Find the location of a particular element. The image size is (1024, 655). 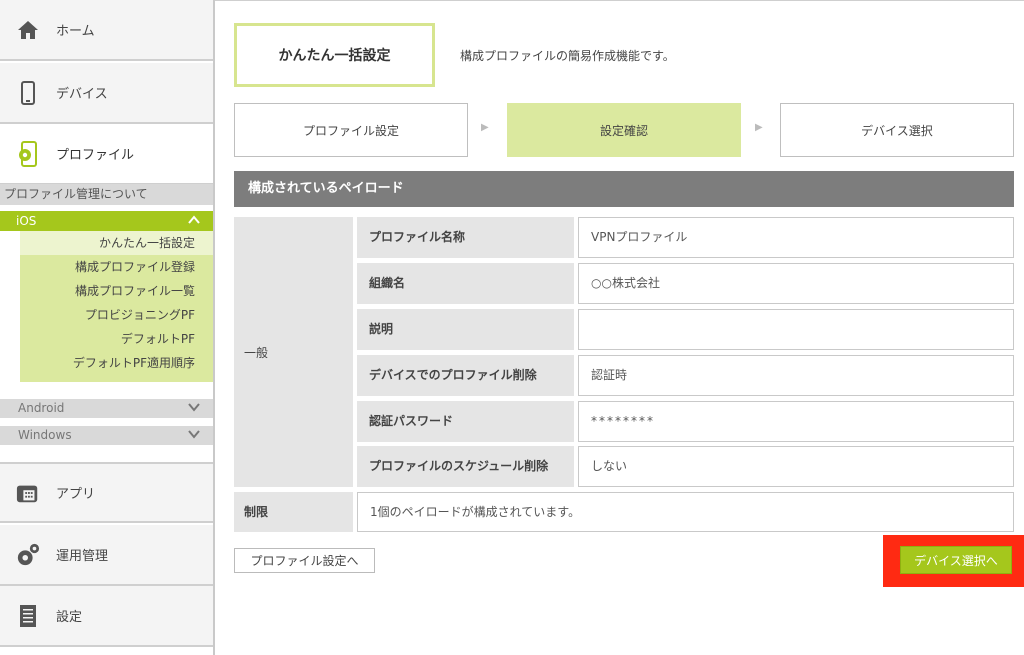

sidebar-group-android: Android is located at coordinates (106, 408).